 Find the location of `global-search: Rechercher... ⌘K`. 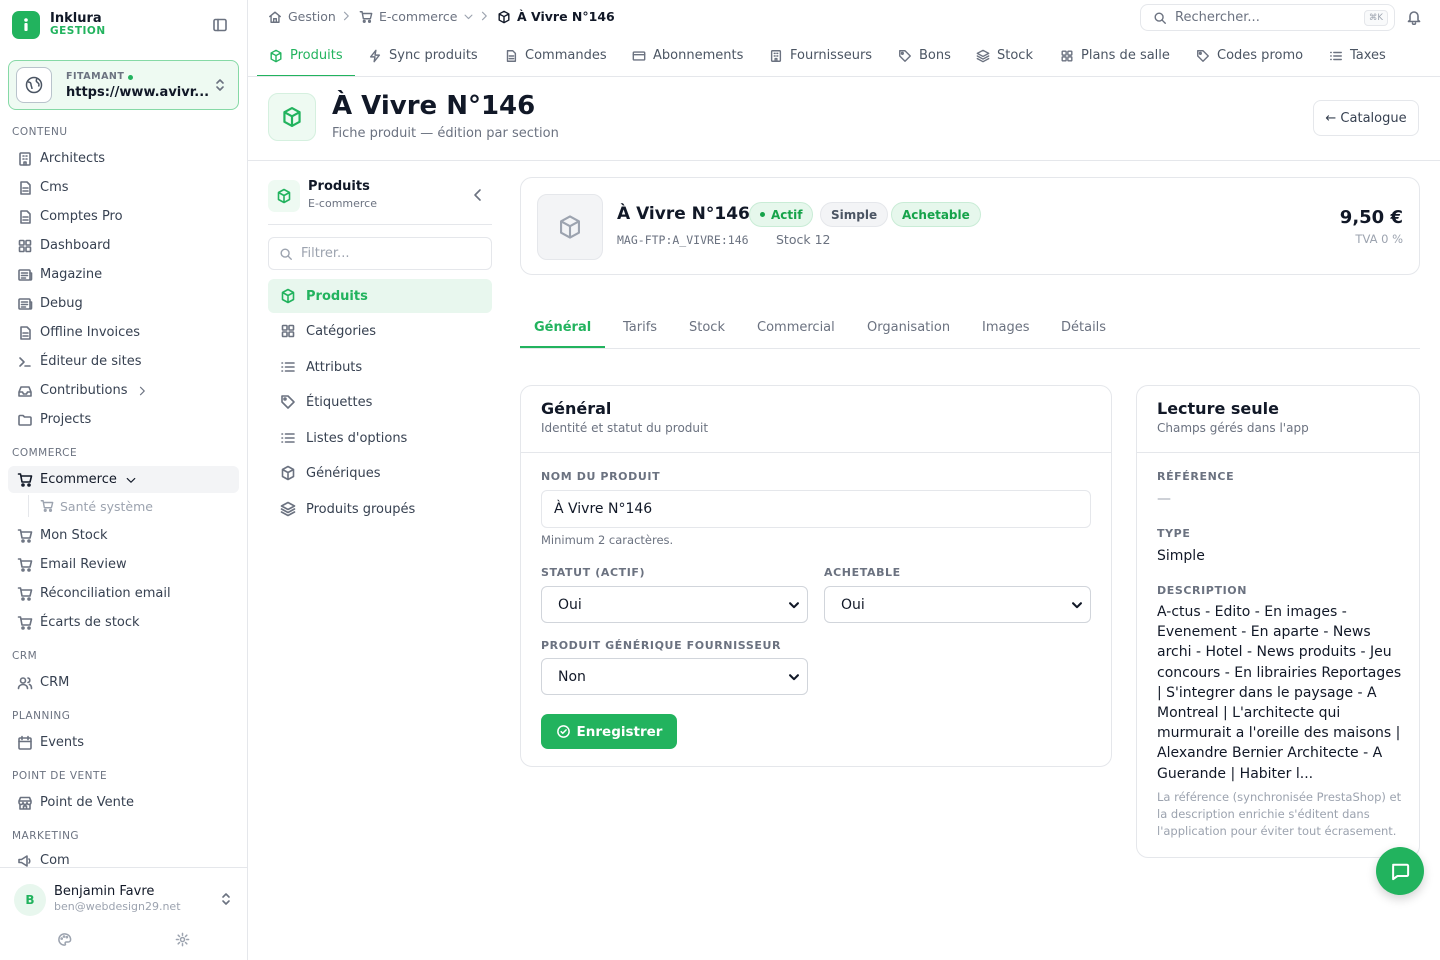

global-search: Rechercher... ⌘K is located at coordinates (1267, 17).